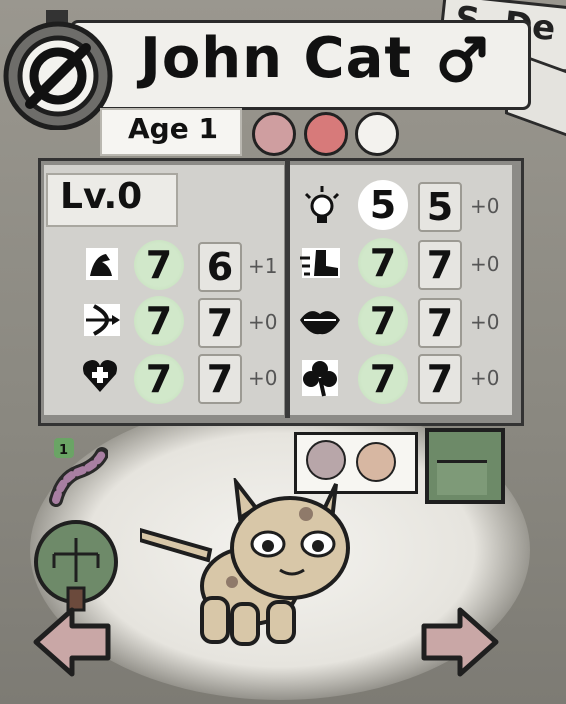 The image size is (566, 704). Describe the element at coordinates (101, 196) in the screenshot. I see `level-label: Lv.0` at that location.